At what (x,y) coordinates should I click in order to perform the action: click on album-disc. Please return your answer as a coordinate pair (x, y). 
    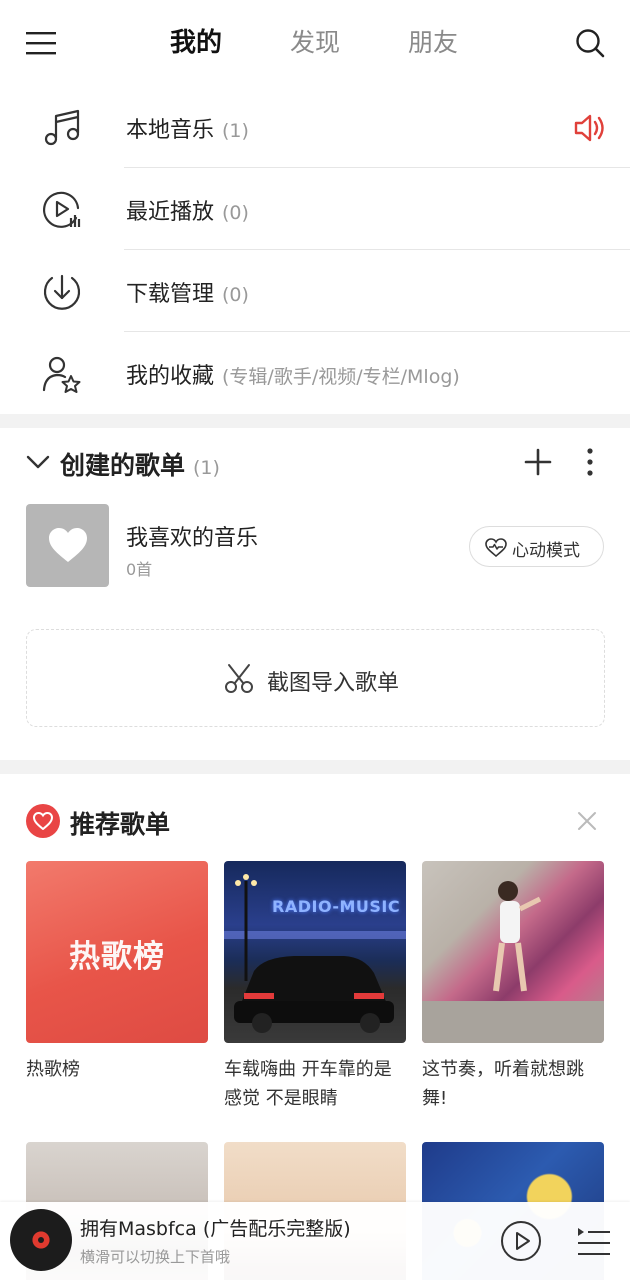
    Looking at the image, I should click on (41, 1240).